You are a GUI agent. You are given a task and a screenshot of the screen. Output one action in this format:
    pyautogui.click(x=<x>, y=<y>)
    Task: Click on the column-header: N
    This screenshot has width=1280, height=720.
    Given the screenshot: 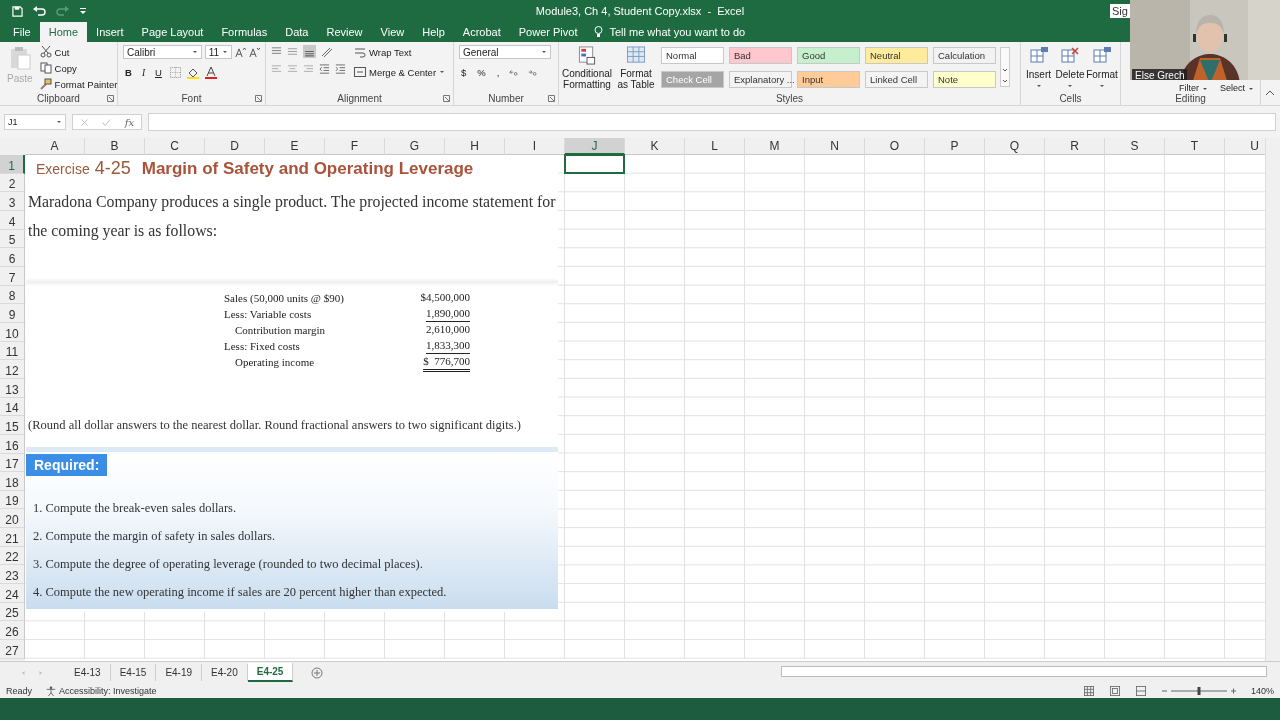 What is the action you would take?
    pyautogui.click(x=835, y=146)
    